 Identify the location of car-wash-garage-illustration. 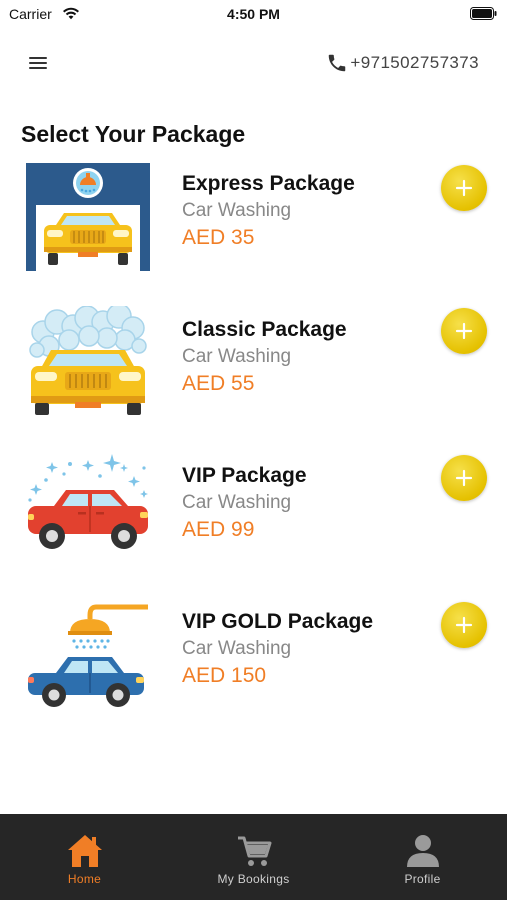
(88, 217).